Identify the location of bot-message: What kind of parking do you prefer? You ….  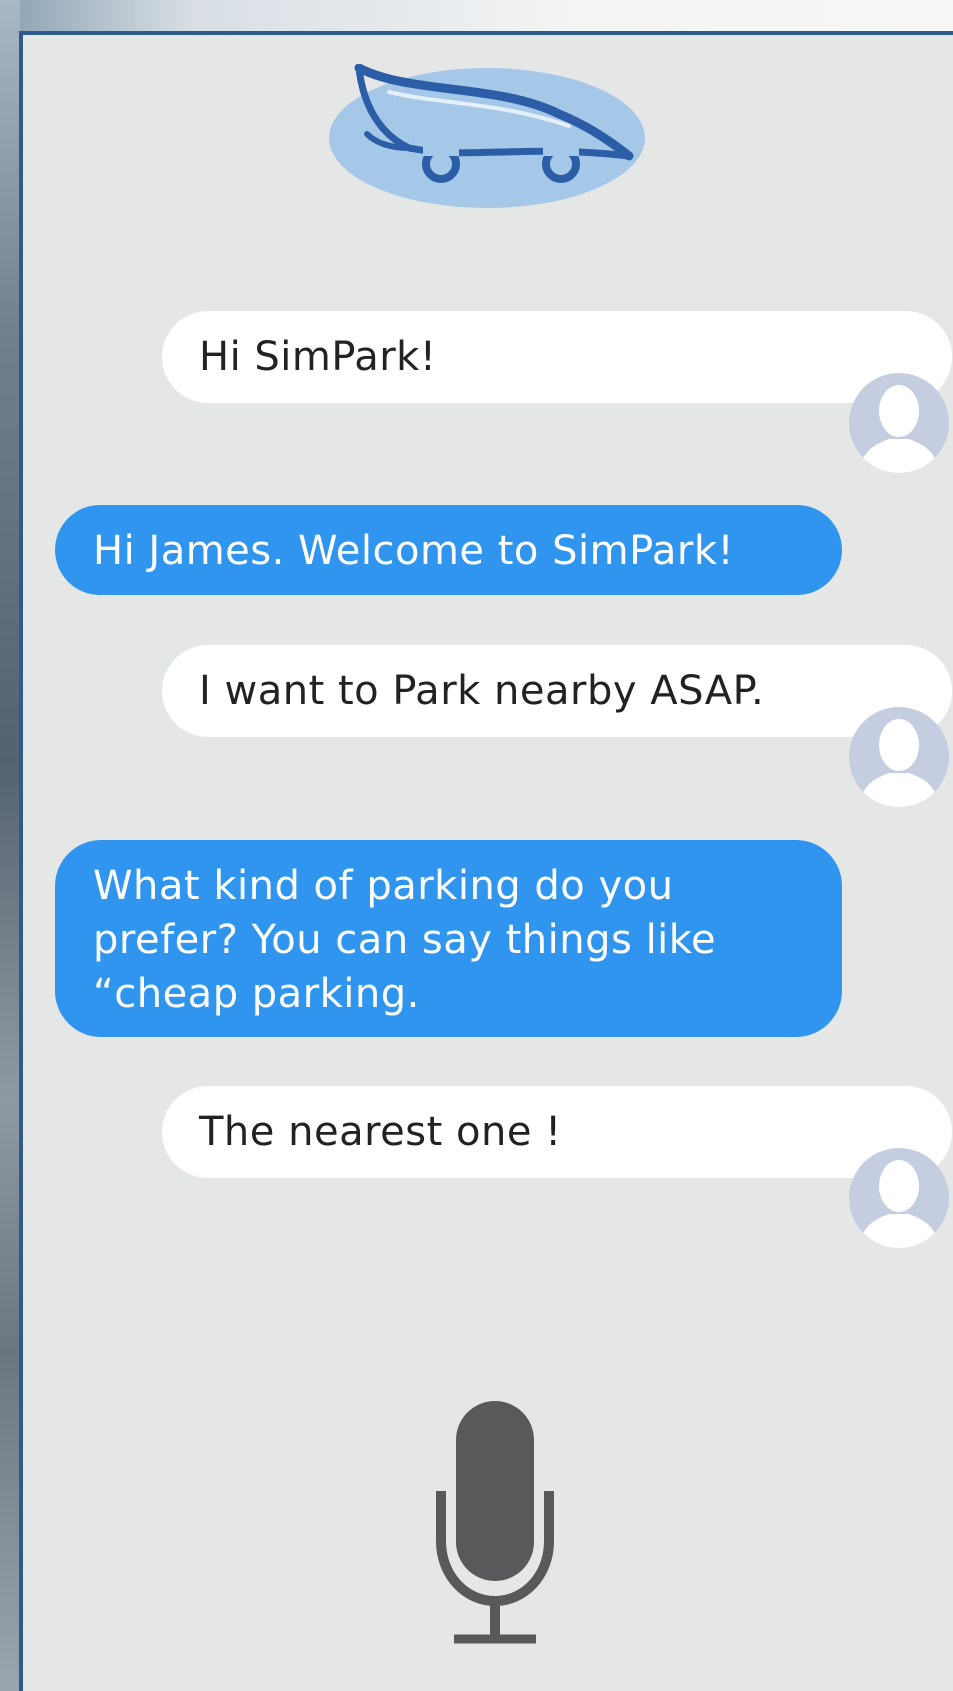
(448, 938).